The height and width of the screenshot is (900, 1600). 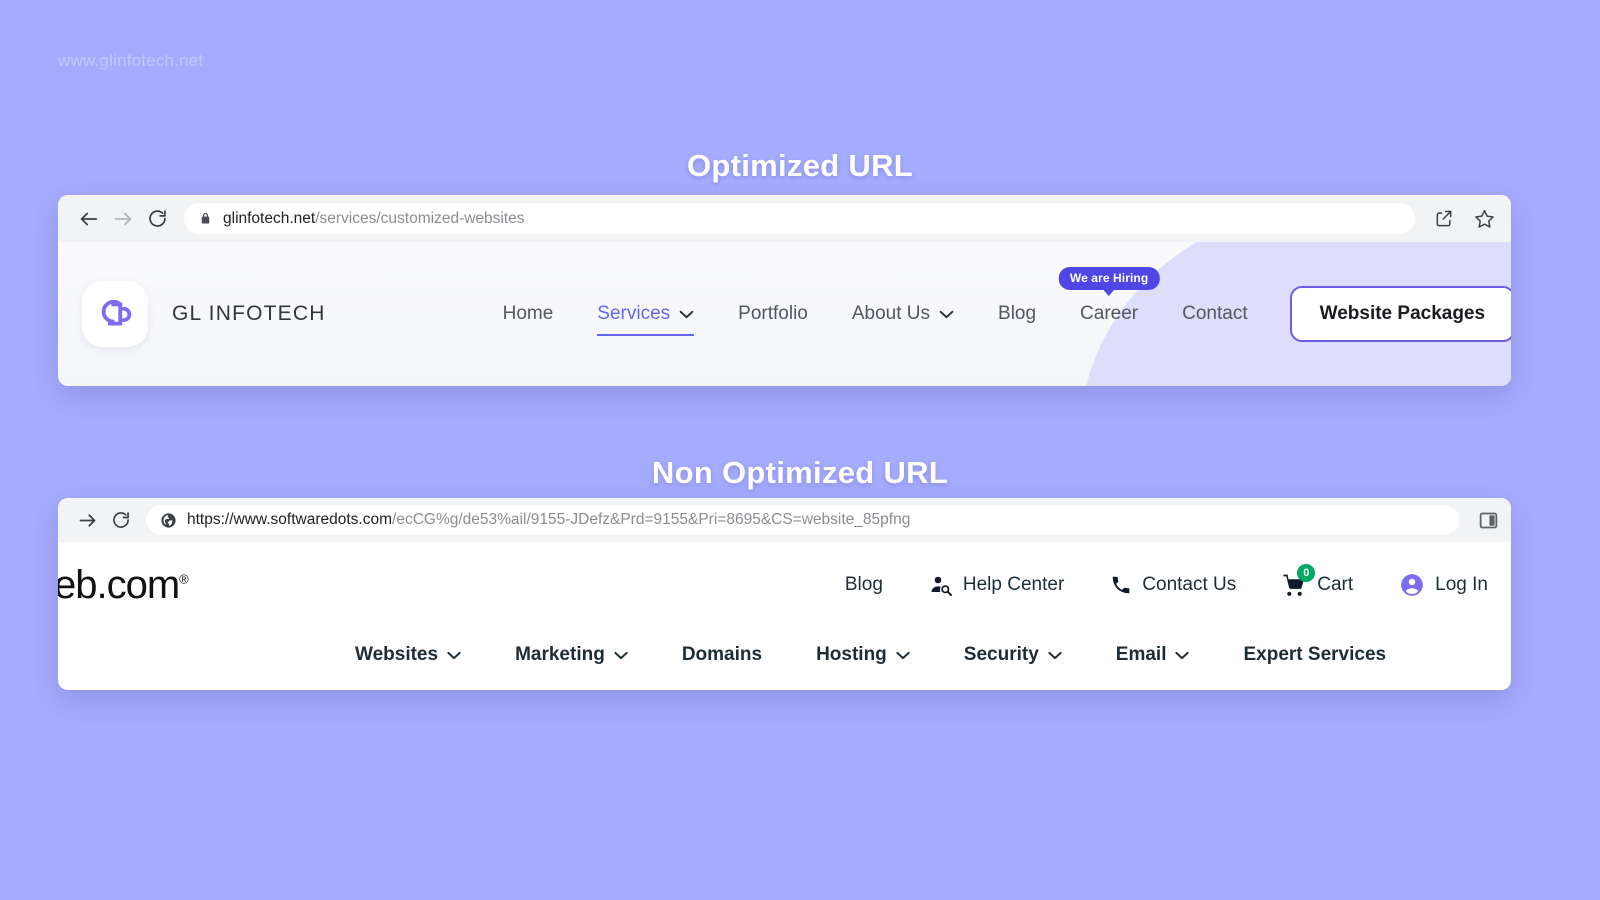 I want to click on main-nav-item-marketing: Marketing, so click(x=571, y=655).